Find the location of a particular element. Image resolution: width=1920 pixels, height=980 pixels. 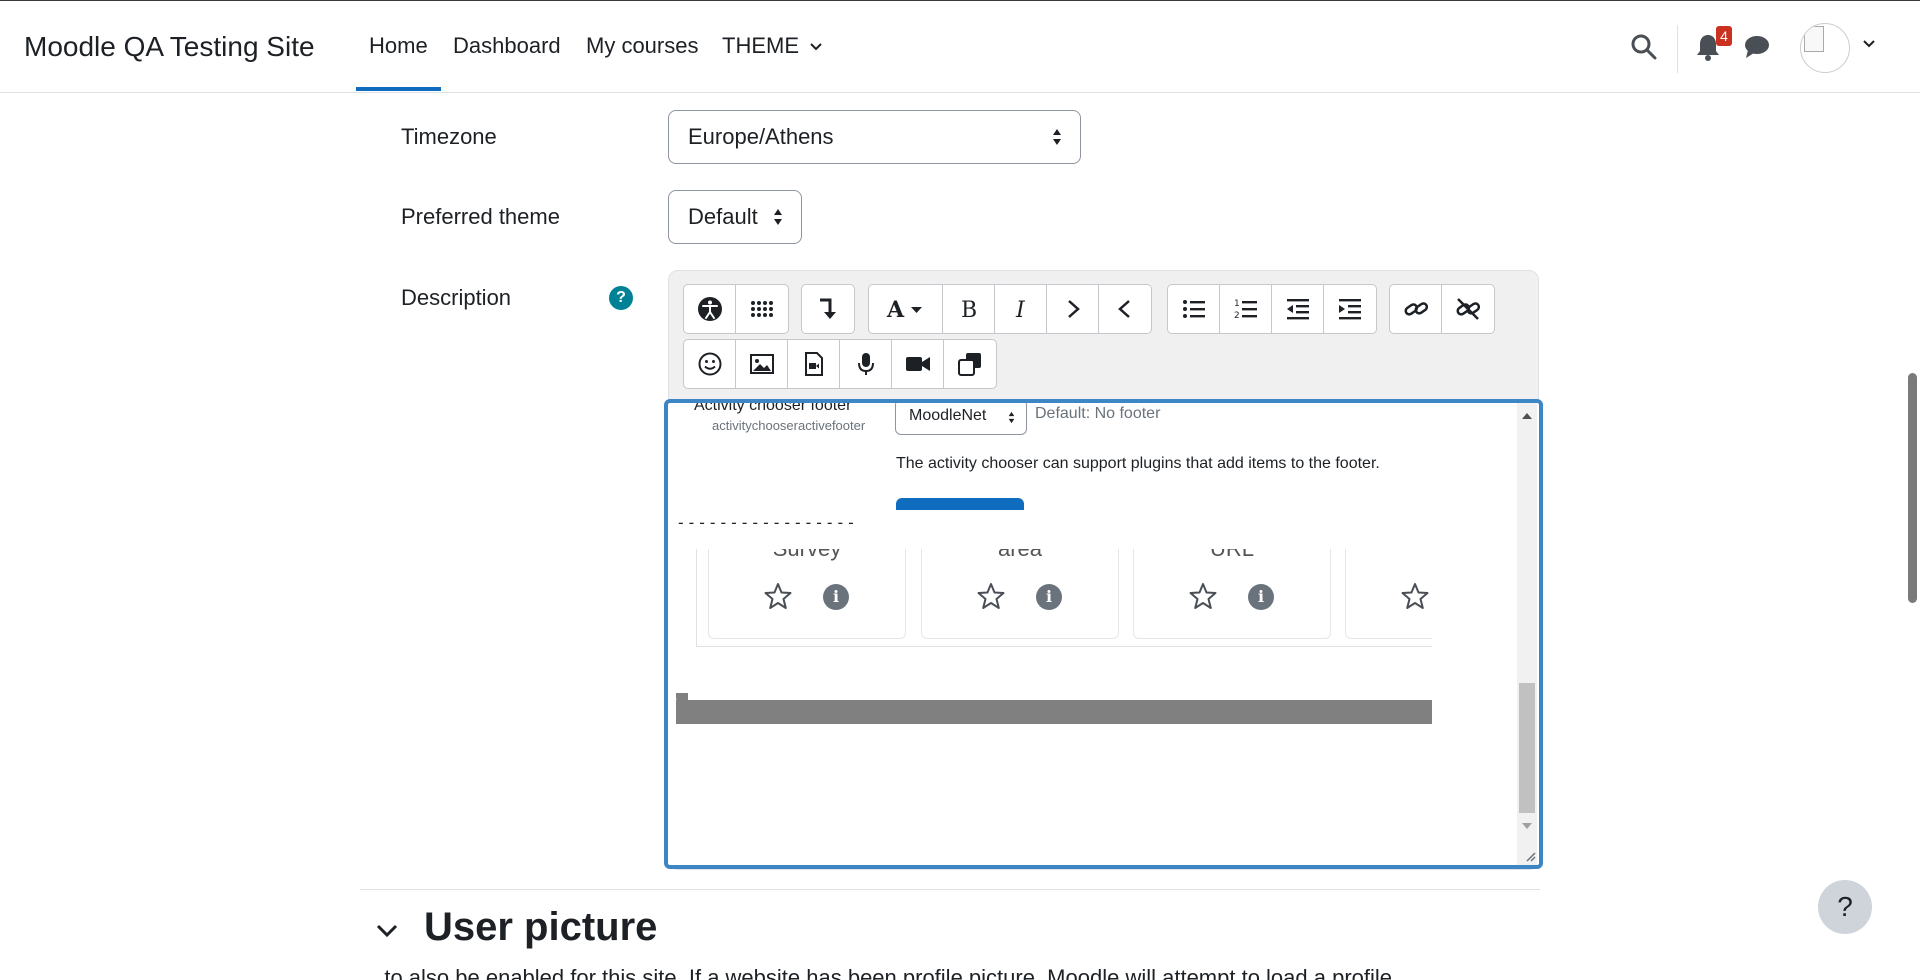

indent-icon is located at coordinates (1350, 309).